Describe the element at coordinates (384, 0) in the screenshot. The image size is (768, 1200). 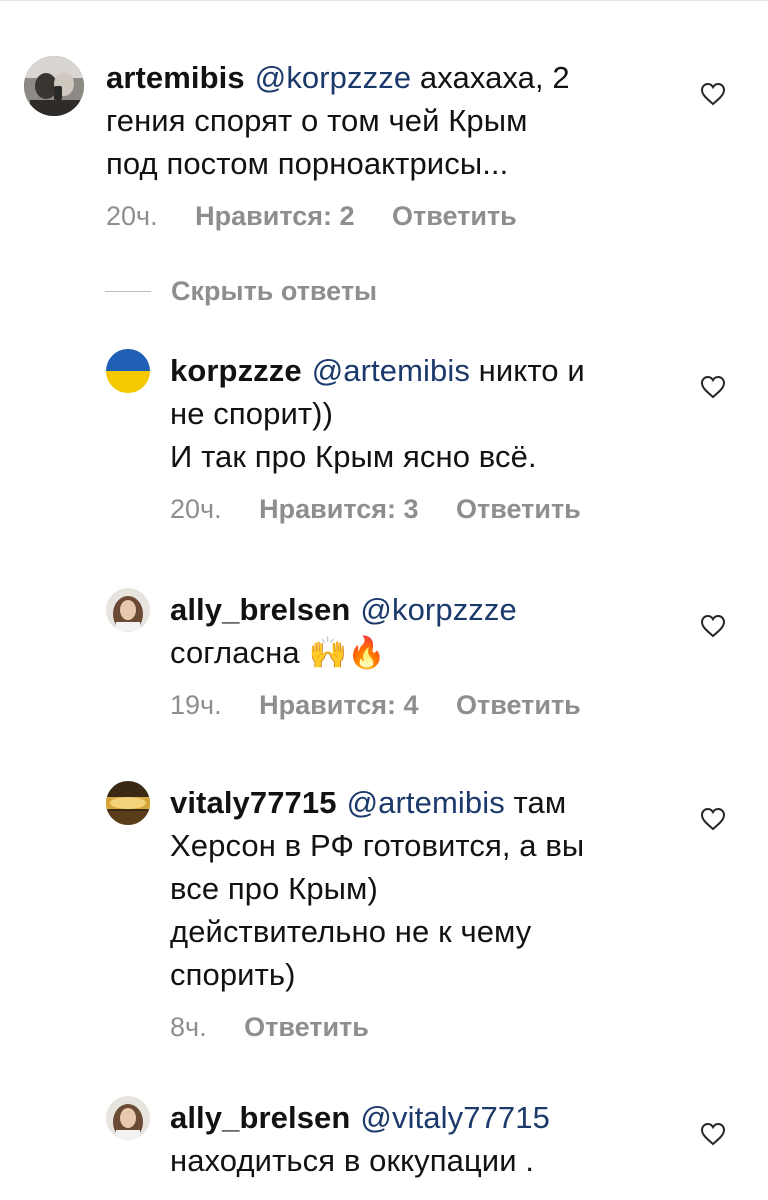
I see `top-divider` at that location.